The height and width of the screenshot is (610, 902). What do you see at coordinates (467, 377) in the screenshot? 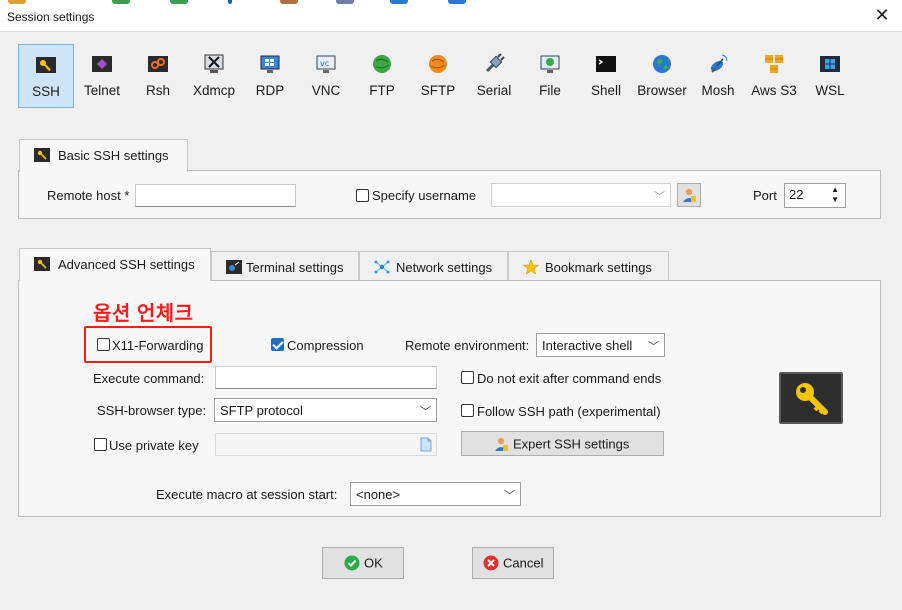
I see `do-not-exit-checkbox` at bounding box center [467, 377].